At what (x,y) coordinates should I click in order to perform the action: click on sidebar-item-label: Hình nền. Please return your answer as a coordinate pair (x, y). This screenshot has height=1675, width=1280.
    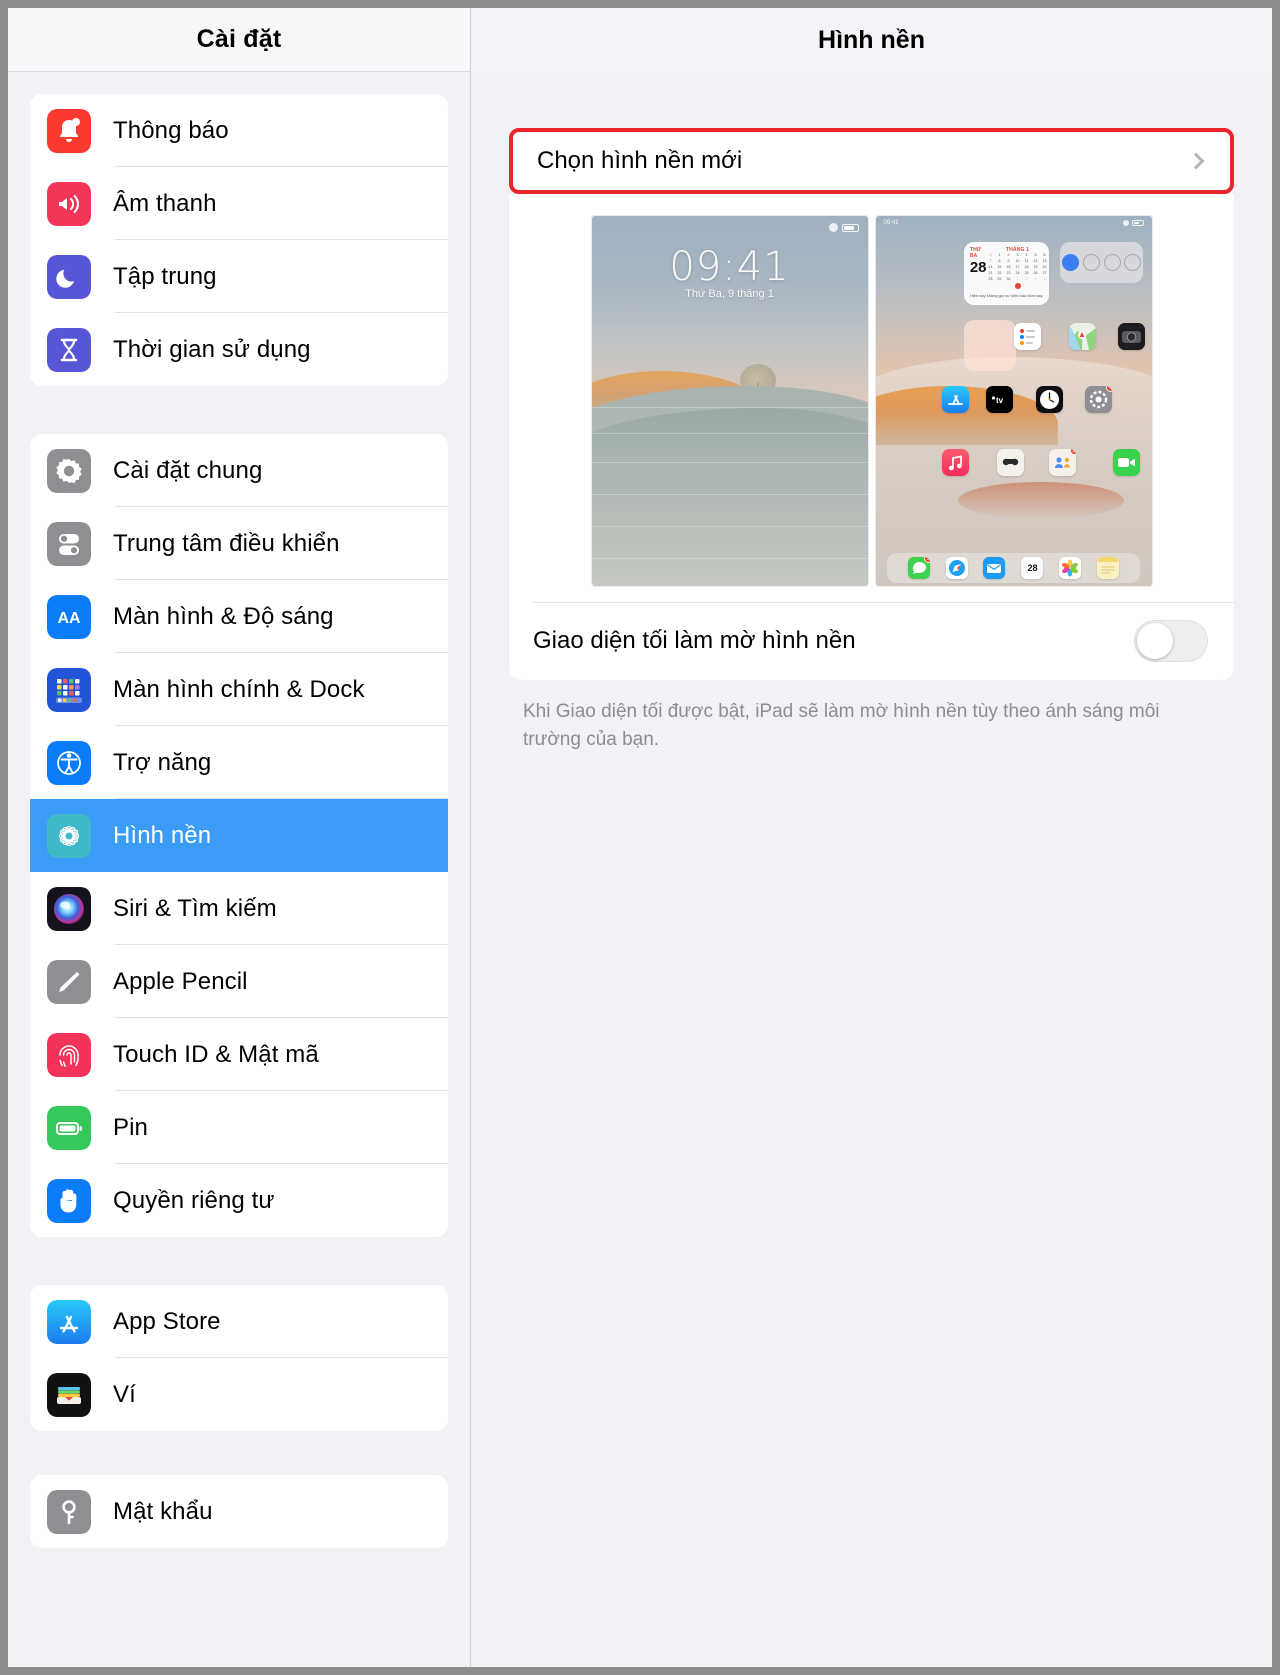
    Looking at the image, I should click on (162, 835).